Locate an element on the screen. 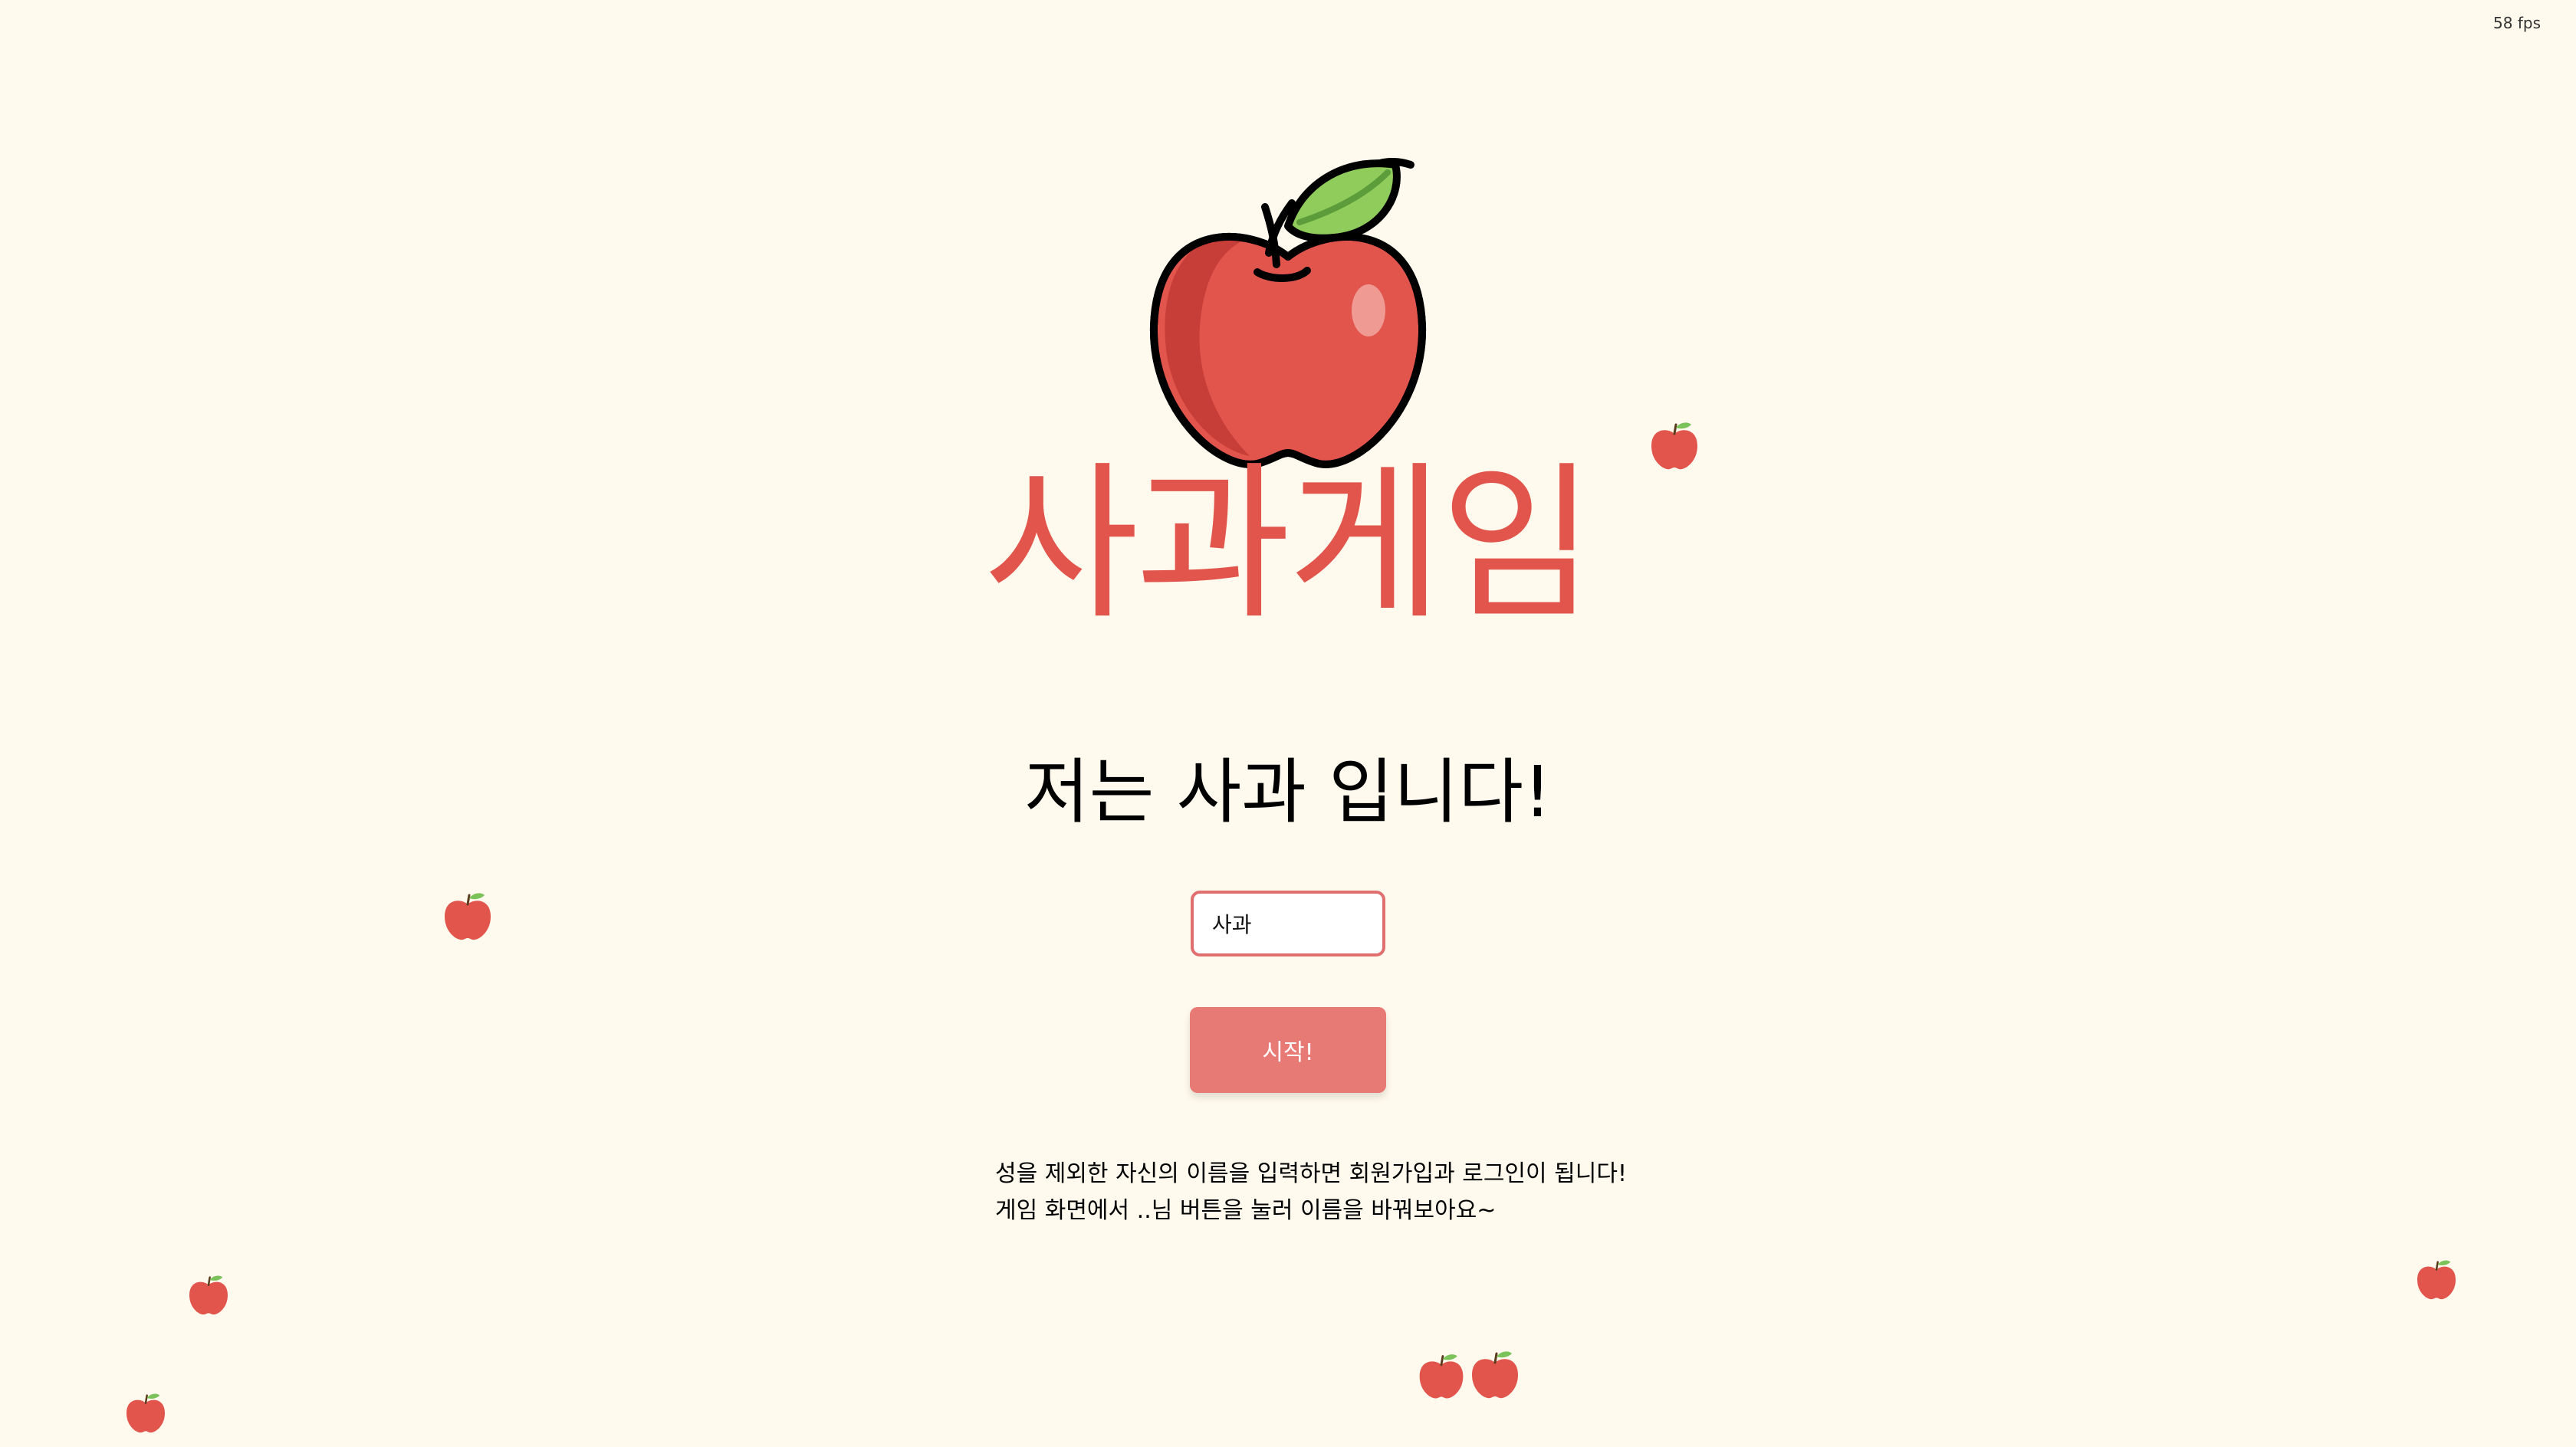 Image resolution: width=2576 pixels, height=1447 pixels. help-line-1: 성을 제외한 자신의 이름을 입력하면 회원가입과 로그인이 됩니다! is located at coordinates (1311, 1173).